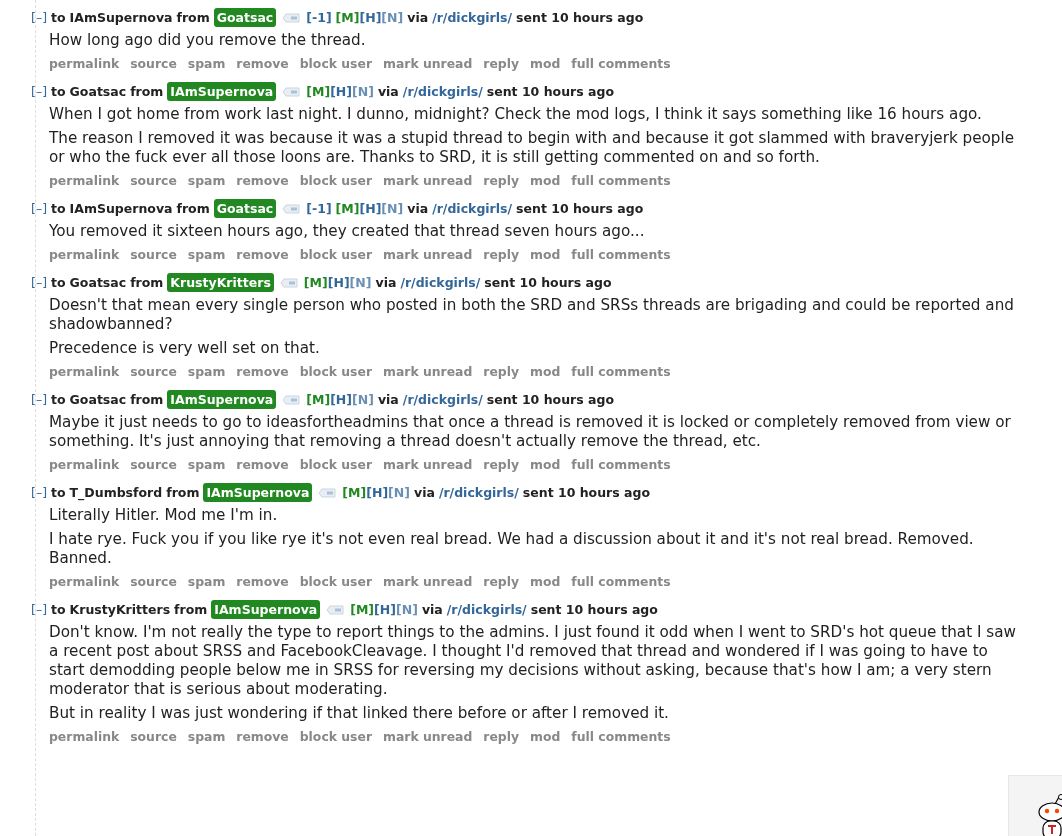 The image size is (1062, 836). I want to click on recipient-link: IAmSupernova, so click(121, 208).